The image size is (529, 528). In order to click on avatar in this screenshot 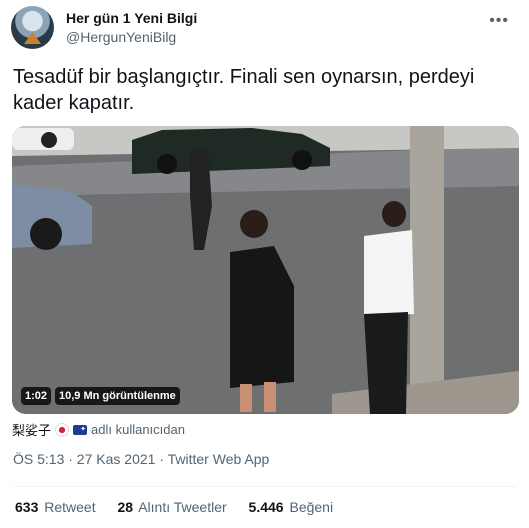, I will do `click(32, 27)`.